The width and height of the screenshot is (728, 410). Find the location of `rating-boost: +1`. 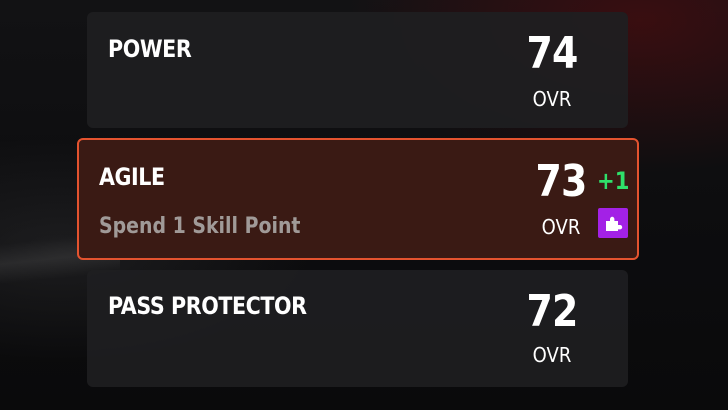

rating-boost: +1 is located at coordinates (613, 181).